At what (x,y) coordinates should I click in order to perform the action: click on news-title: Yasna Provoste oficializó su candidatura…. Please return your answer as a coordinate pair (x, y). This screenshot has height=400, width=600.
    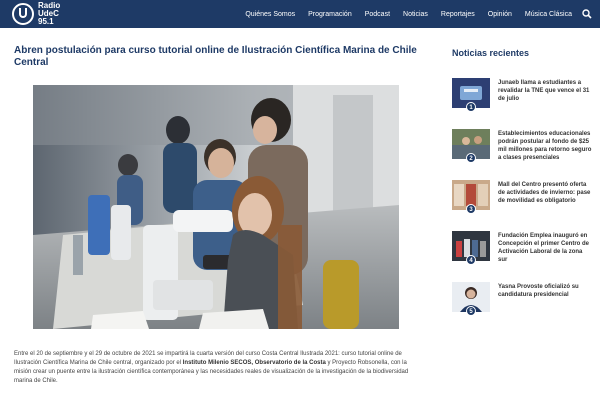
    Looking at the image, I should click on (545, 308).